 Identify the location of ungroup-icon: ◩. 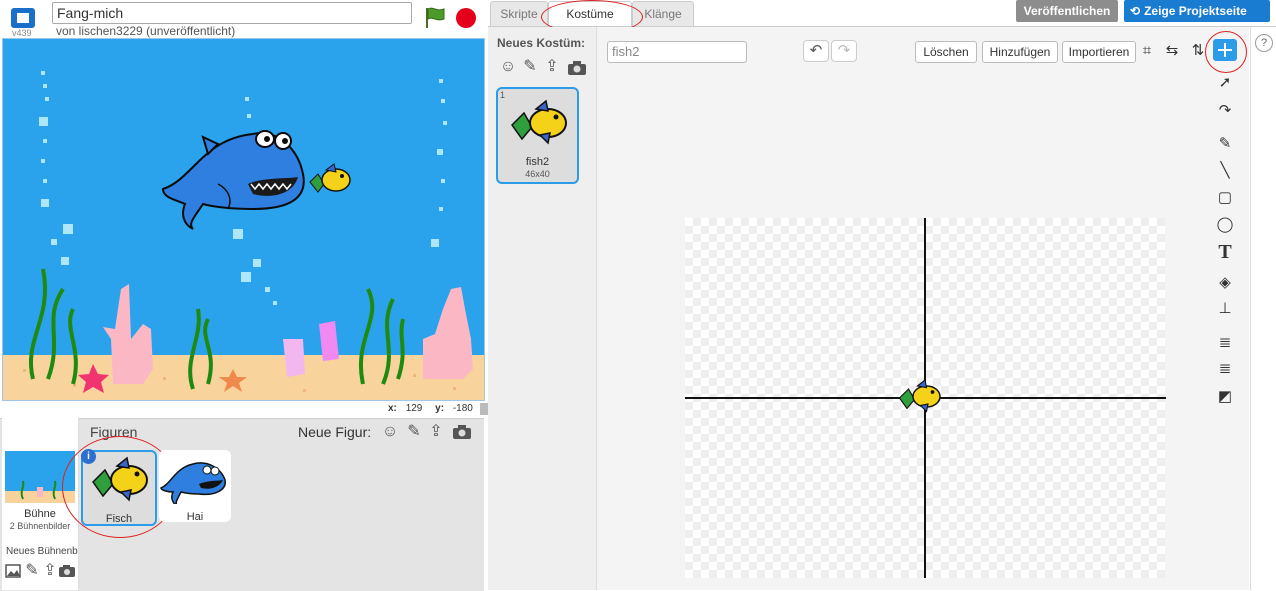
(1225, 397).